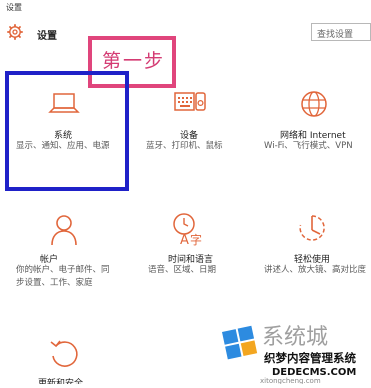 The width and height of the screenshot is (371, 388). Describe the element at coordinates (315, 270) in the screenshot. I see `tile-description: 讲述人、放大镜、高对比度` at that location.